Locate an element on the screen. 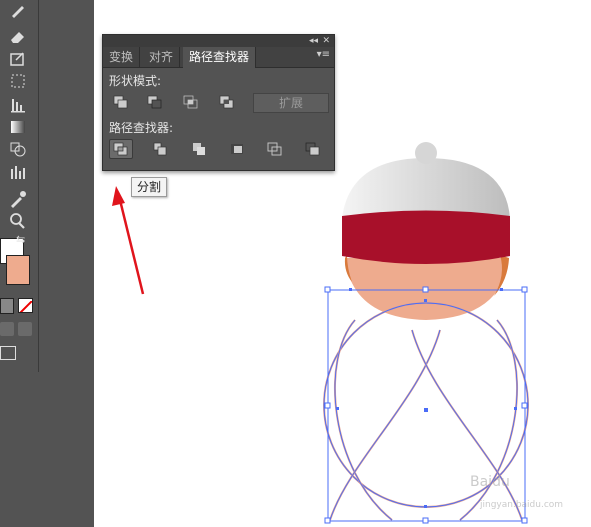 The height and width of the screenshot is (527, 591). close-panel-icon: ✕ is located at coordinates (326, 41).